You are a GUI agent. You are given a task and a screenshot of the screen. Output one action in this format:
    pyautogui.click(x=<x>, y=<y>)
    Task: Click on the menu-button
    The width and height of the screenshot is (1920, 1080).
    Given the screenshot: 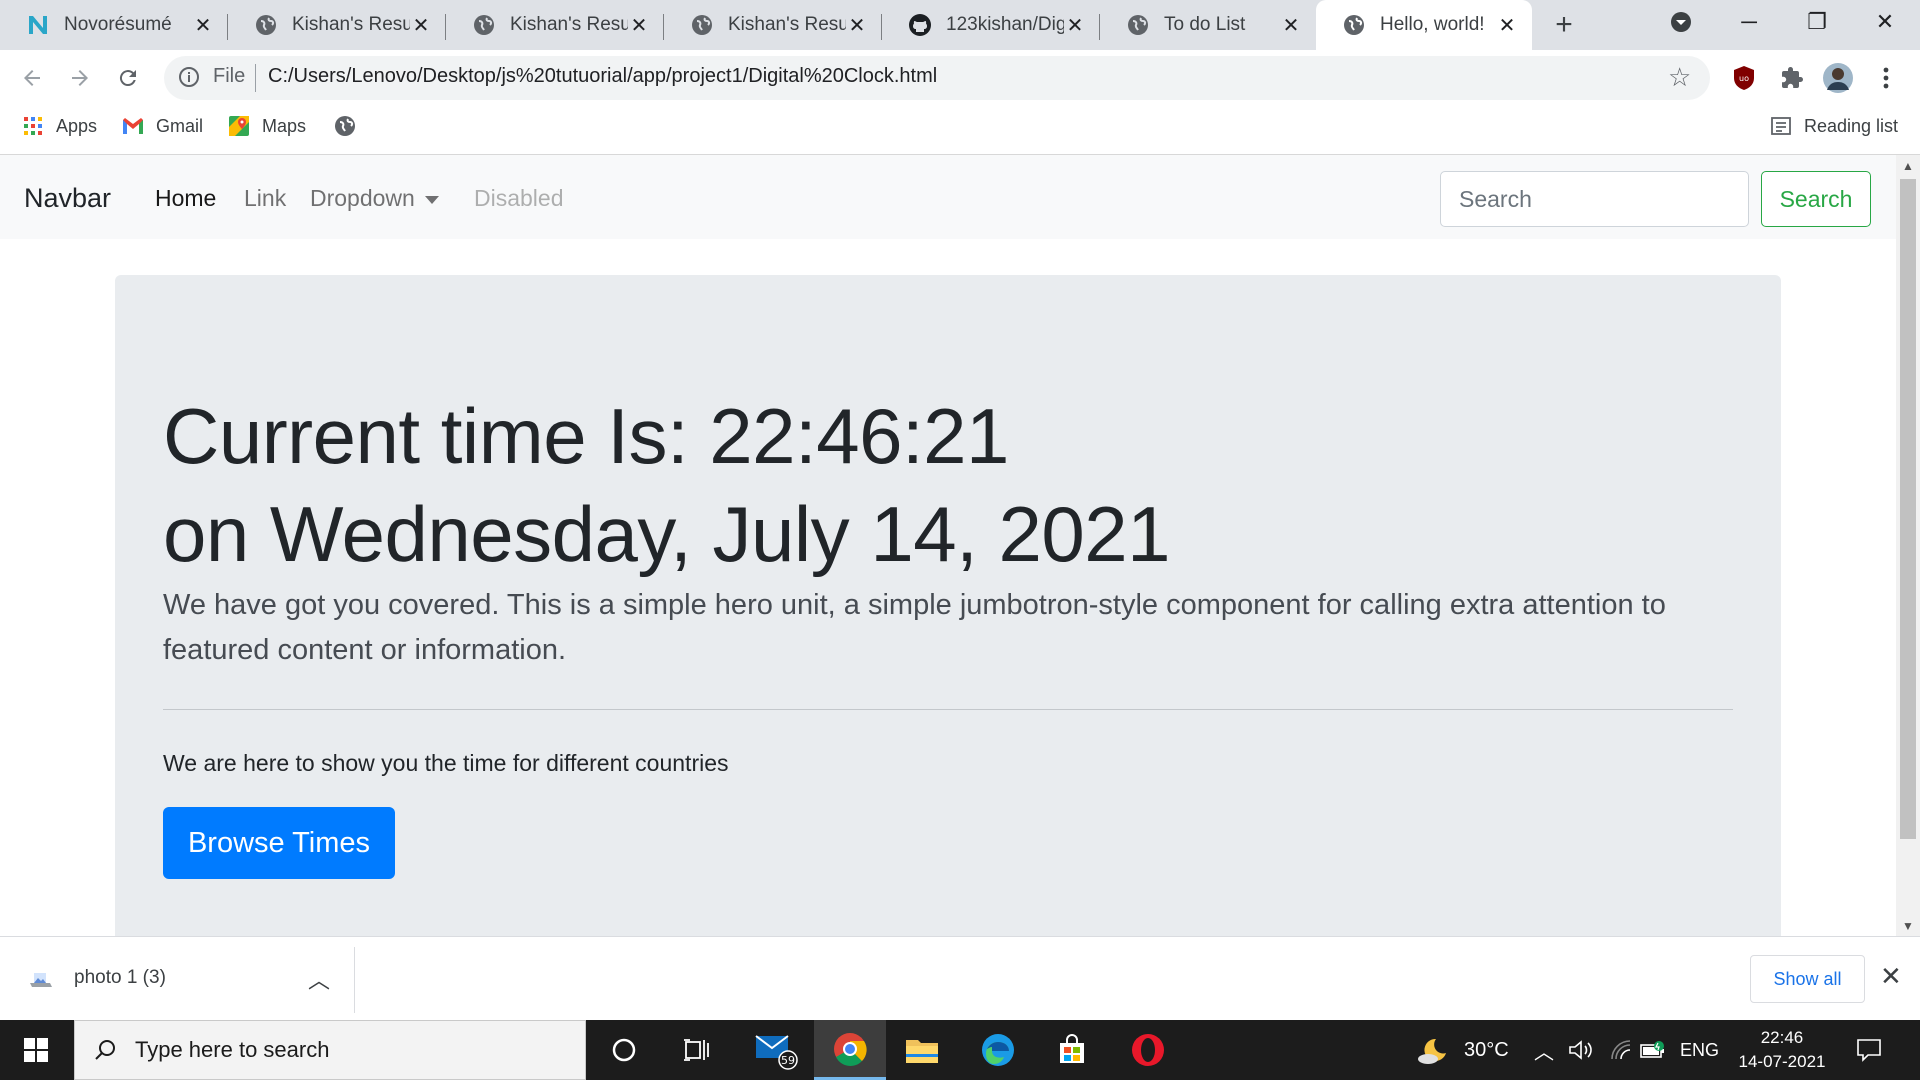 What is the action you would take?
    pyautogui.click(x=1886, y=78)
    